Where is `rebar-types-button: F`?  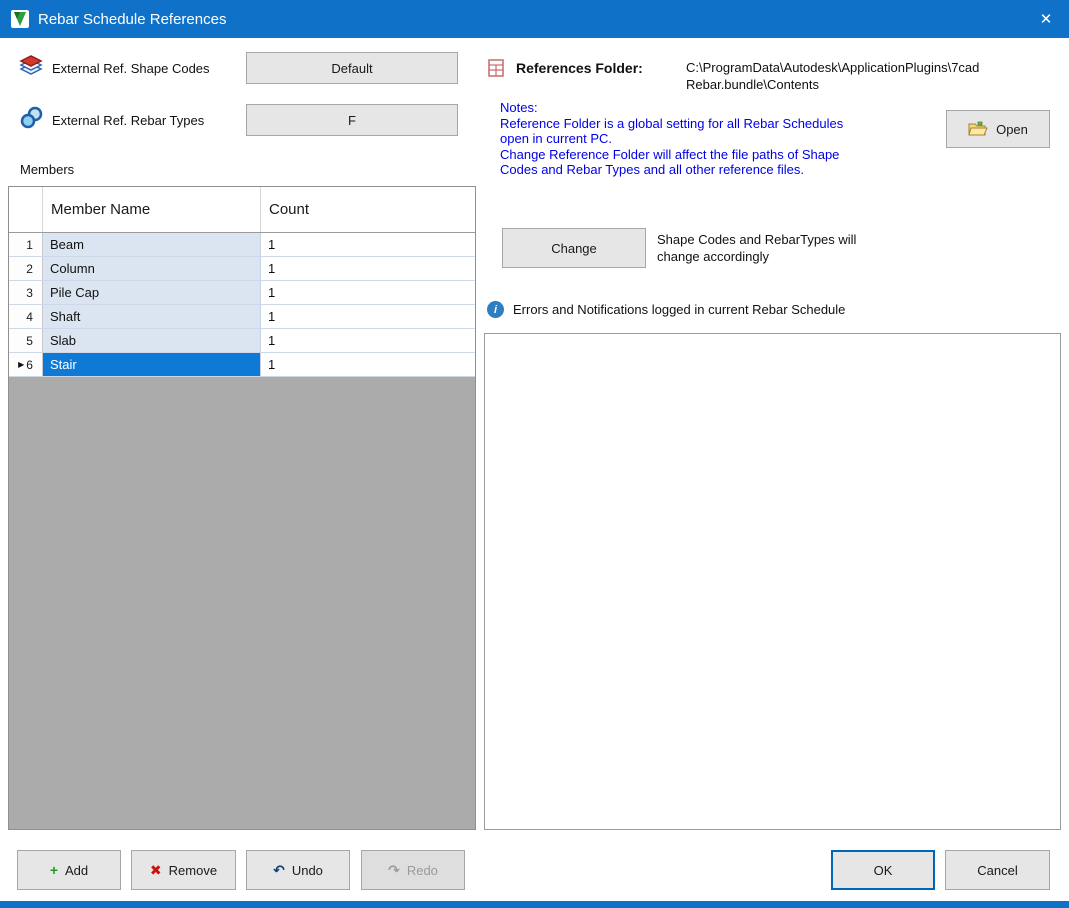 rebar-types-button: F is located at coordinates (352, 120).